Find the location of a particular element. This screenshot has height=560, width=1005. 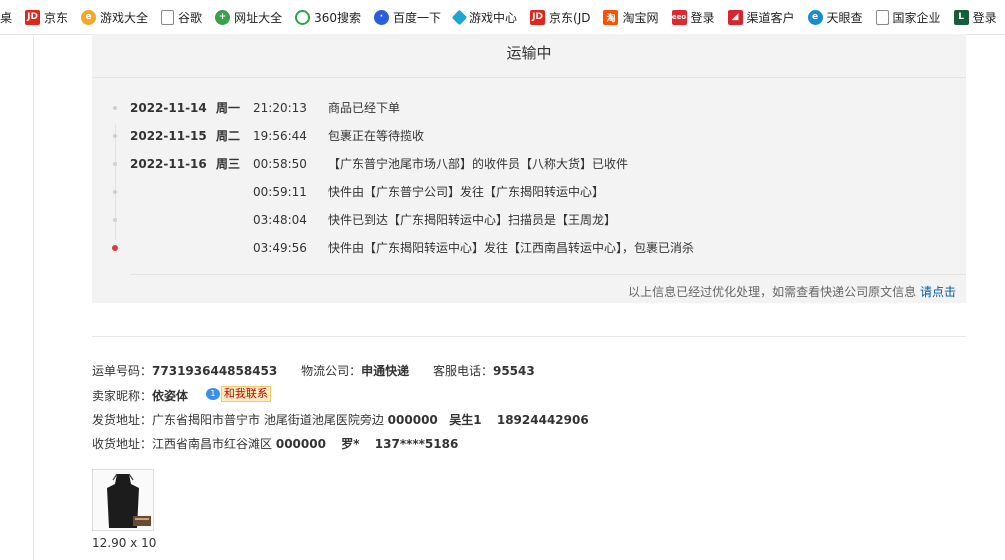

timeline-text: 商品已经下单 is located at coordinates (364, 108).